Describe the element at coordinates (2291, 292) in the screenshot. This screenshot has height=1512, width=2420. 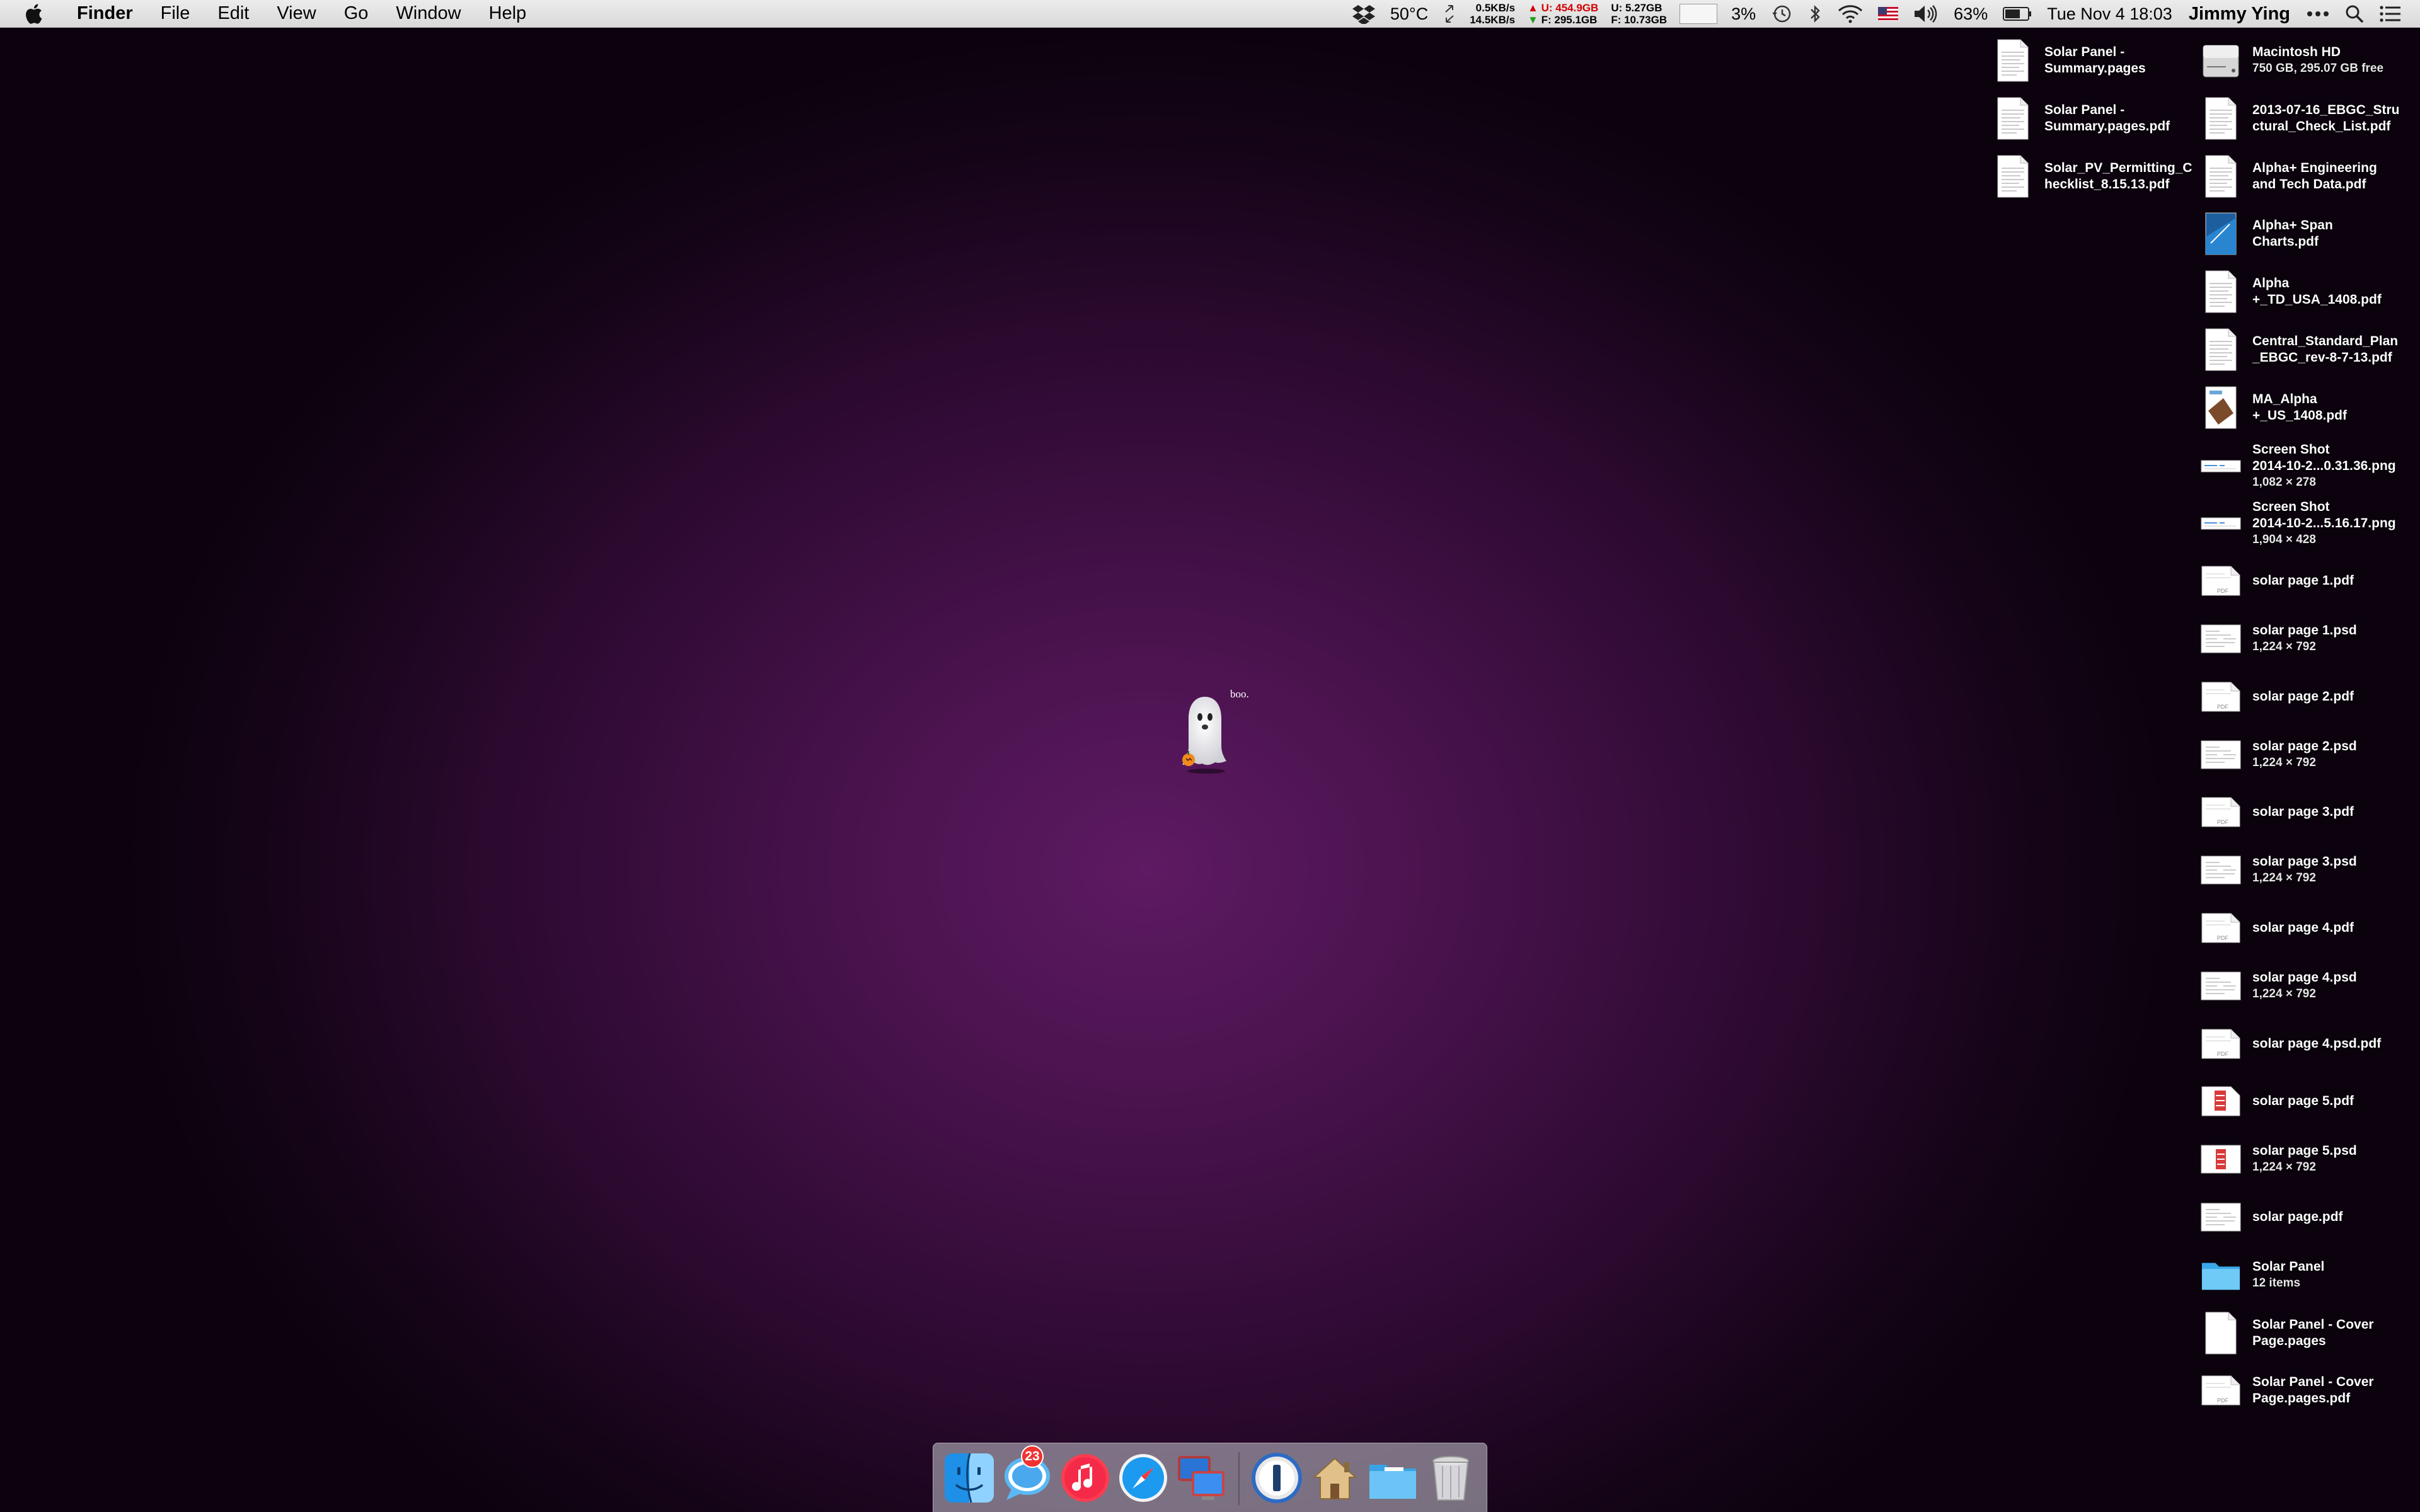
I see `desktop-item-right-5: Alpha +_TD_USA_1408.pdf` at that location.